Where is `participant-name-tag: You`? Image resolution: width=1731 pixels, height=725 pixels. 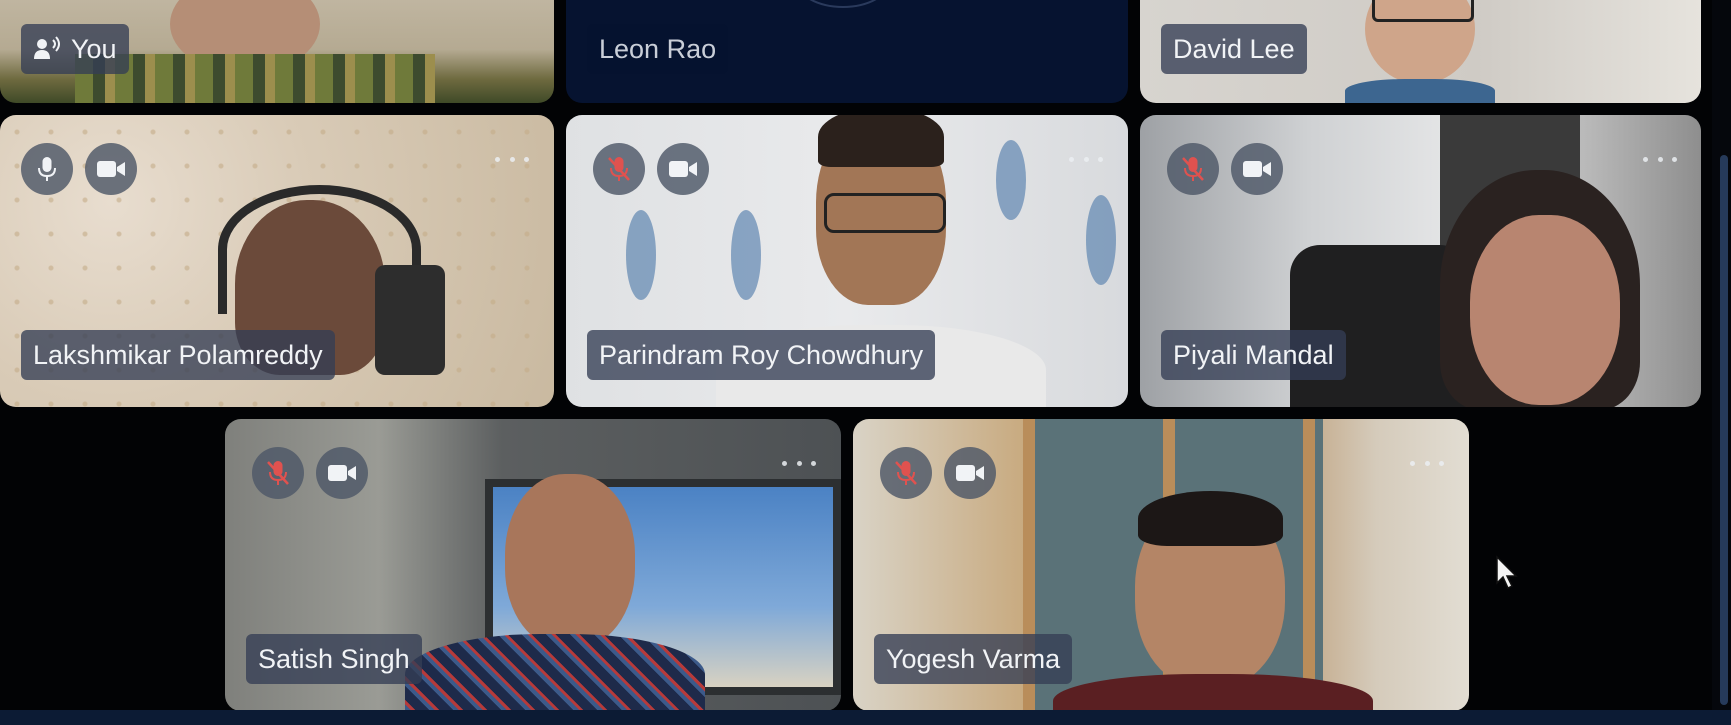 participant-name-tag: You is located at coordinates (75, 49).